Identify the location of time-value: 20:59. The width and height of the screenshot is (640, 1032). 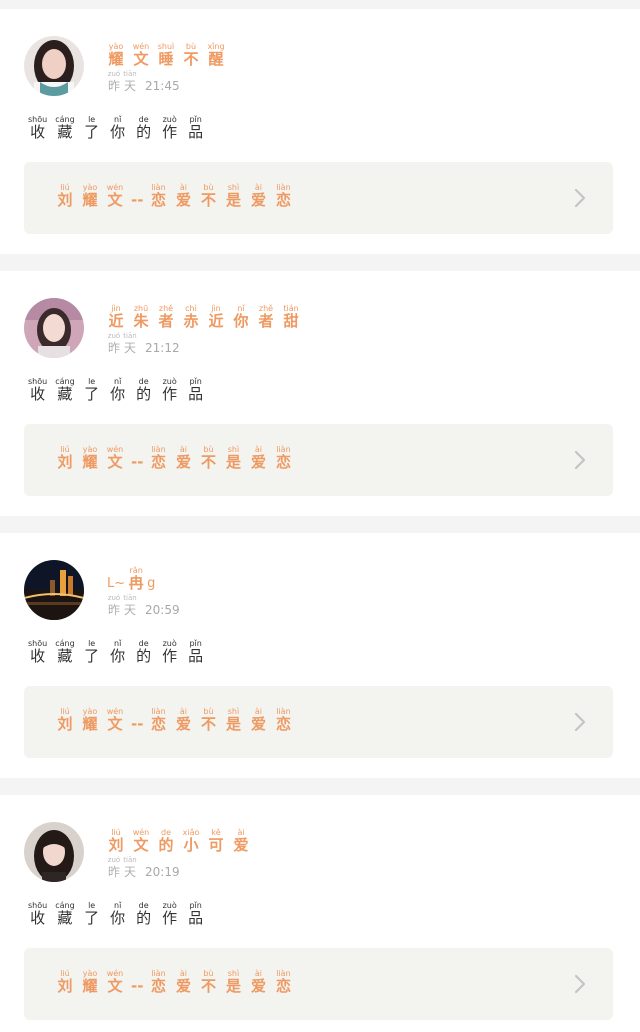
(162, 610).